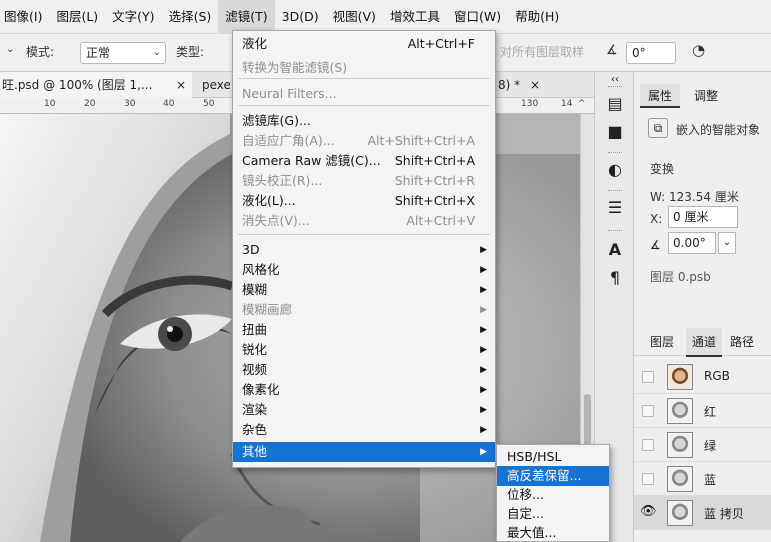 Image resolution: width=771 pixels, height=542 pixels. What do you see at coordinates (415, 17) in the screenshot?
I see `menu-item: 增效工具` at bounding box center [415, 17].